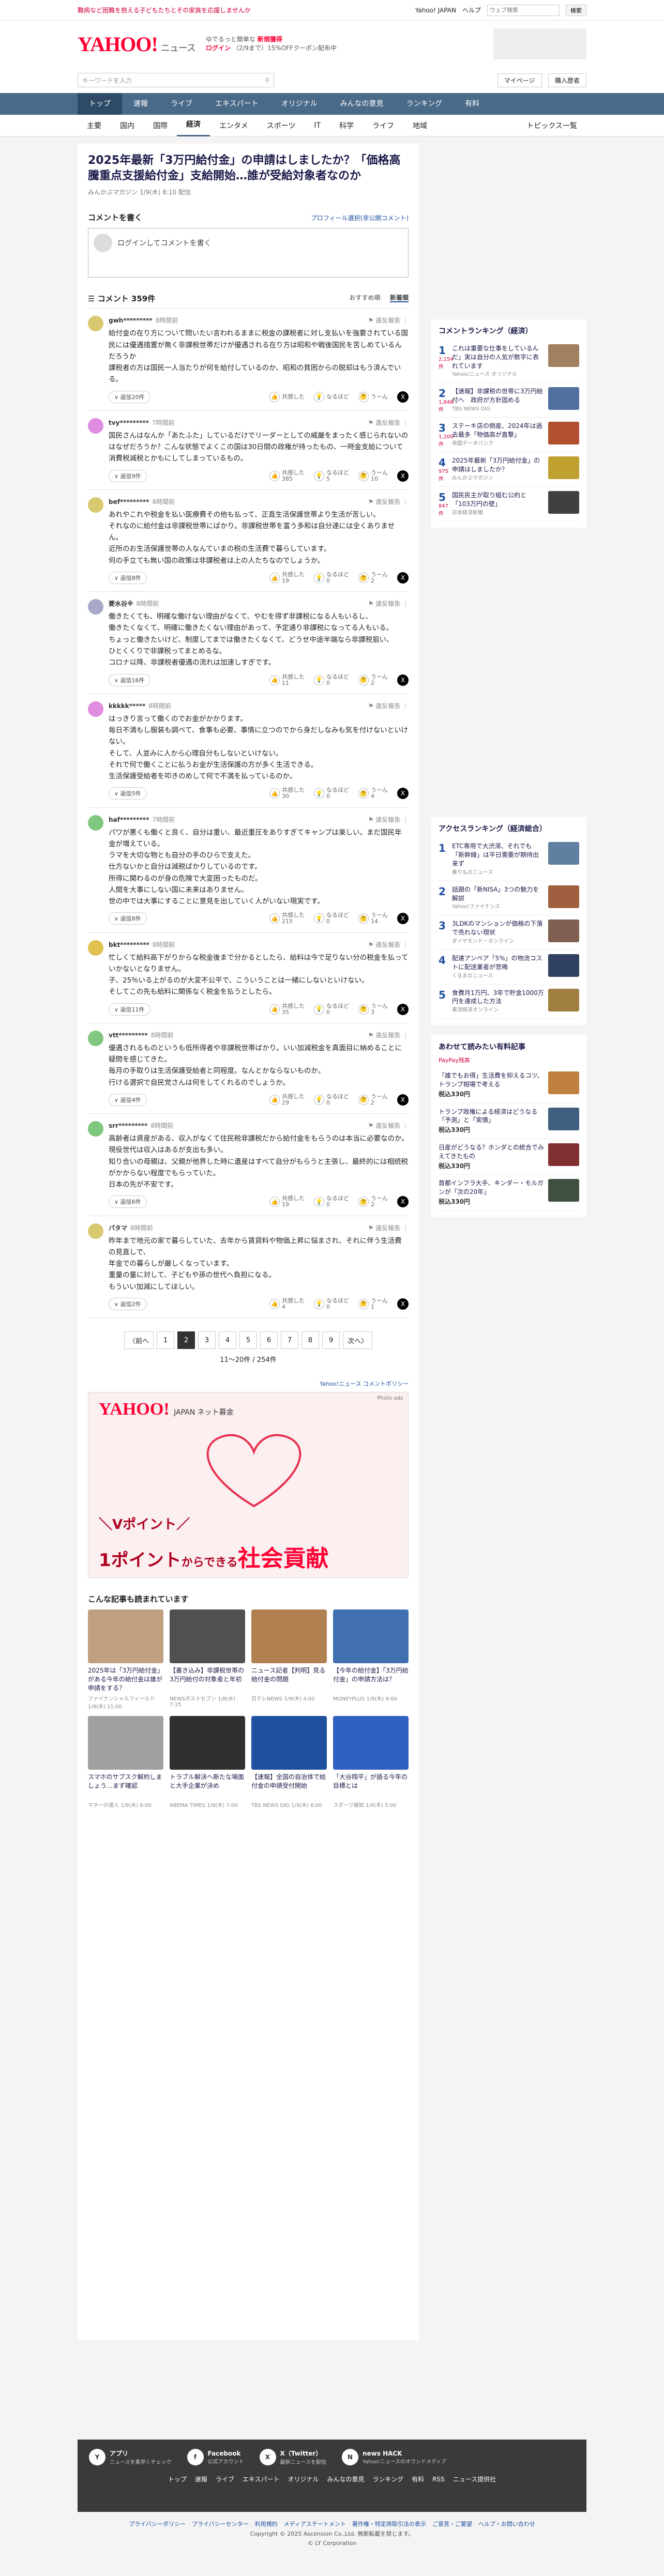 Image resolution: width=664 pixels, height=2576 pixels. Describe the element at coordinates (509, 1193) in the screenshot. I see `paid-article: 首都インフラ大手、キンダー・モルガンが「次の20年」 税込330円` at that location.